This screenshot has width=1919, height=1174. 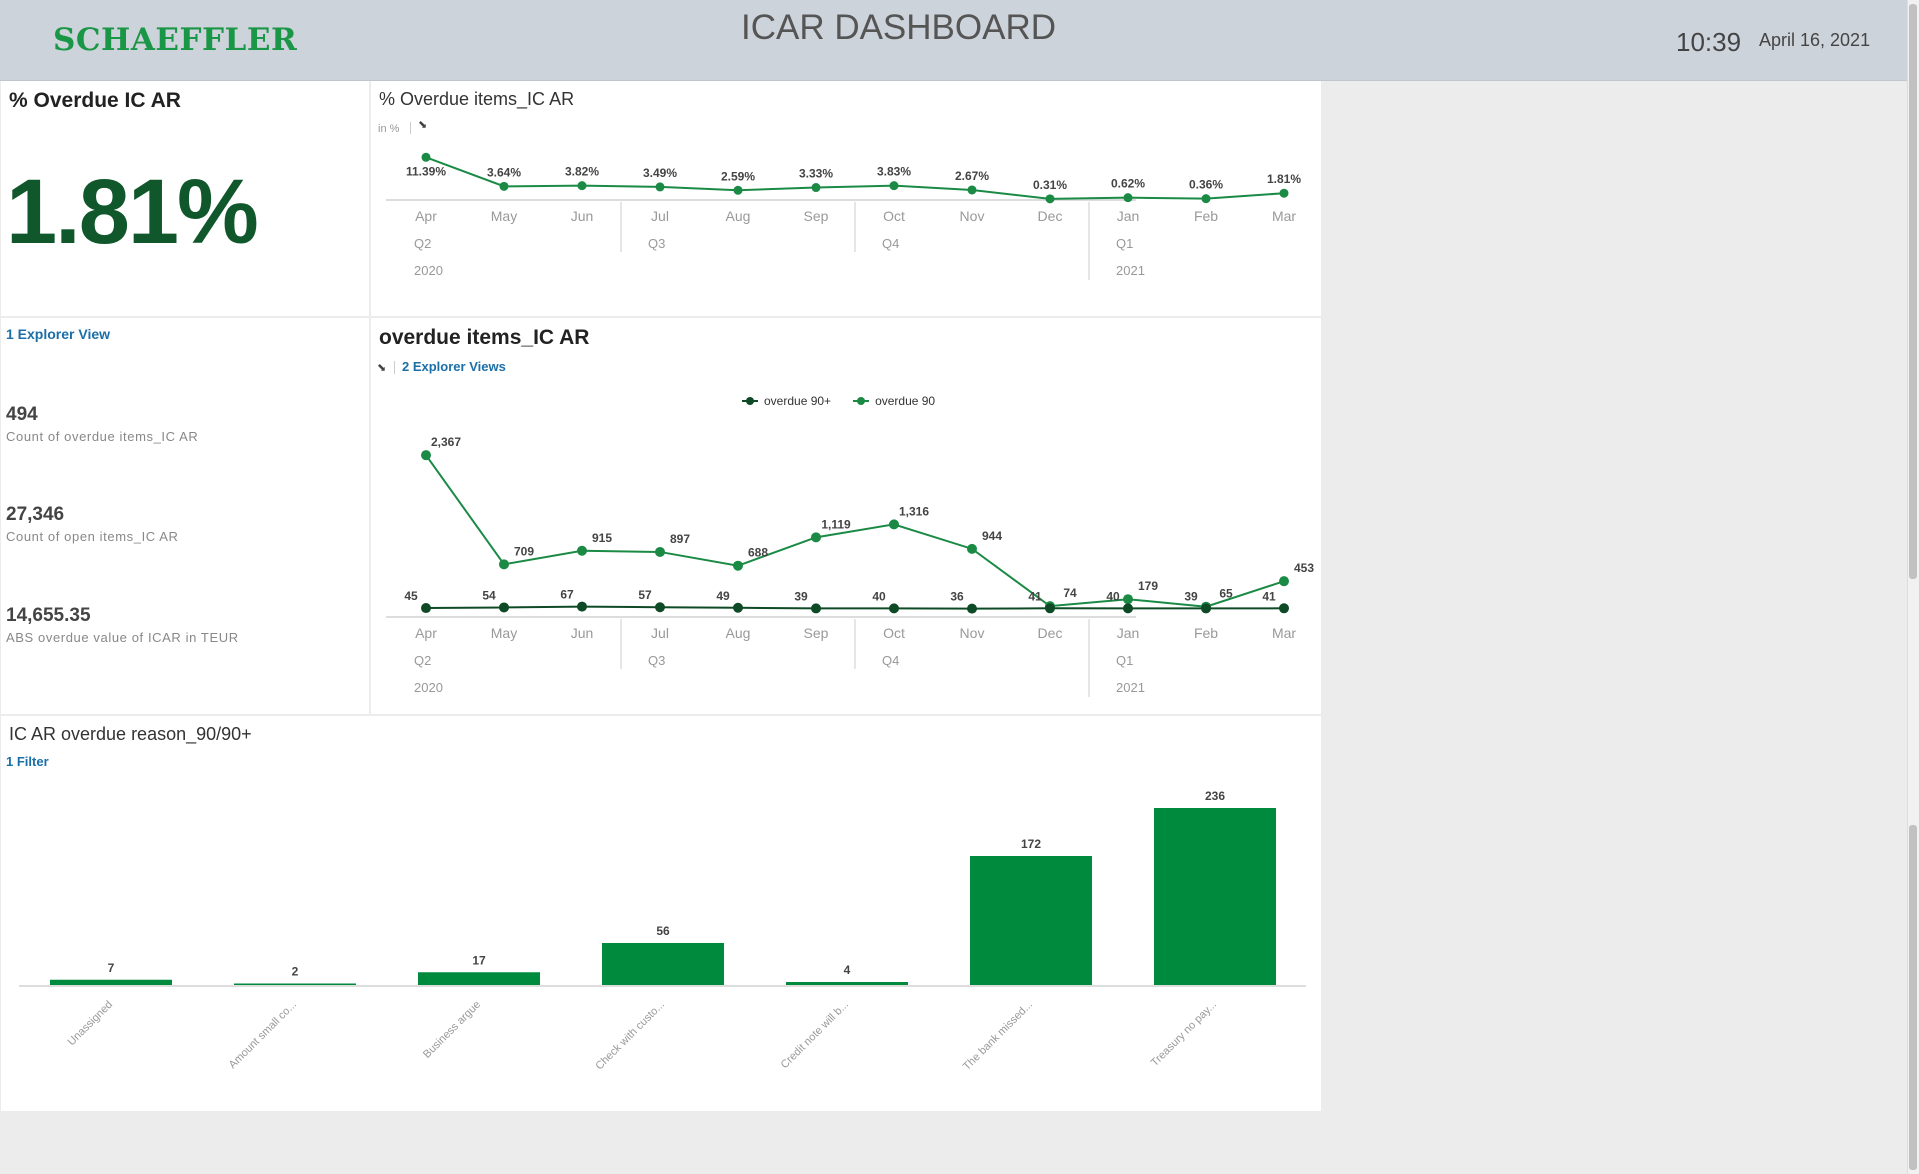 What do you see at coordinates (838, 401) in the screenshot?
I see `chart-legend: overdue 90+ overdue 90` at bounding box center [838, 401].